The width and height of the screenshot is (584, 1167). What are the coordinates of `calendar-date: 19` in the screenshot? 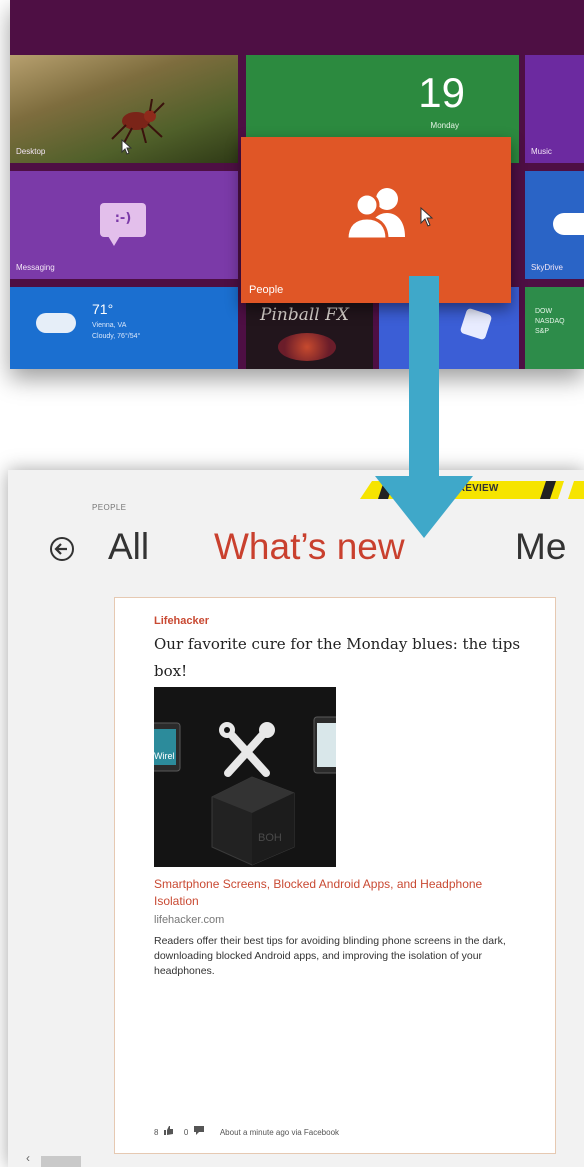 It's located at (441, 92).